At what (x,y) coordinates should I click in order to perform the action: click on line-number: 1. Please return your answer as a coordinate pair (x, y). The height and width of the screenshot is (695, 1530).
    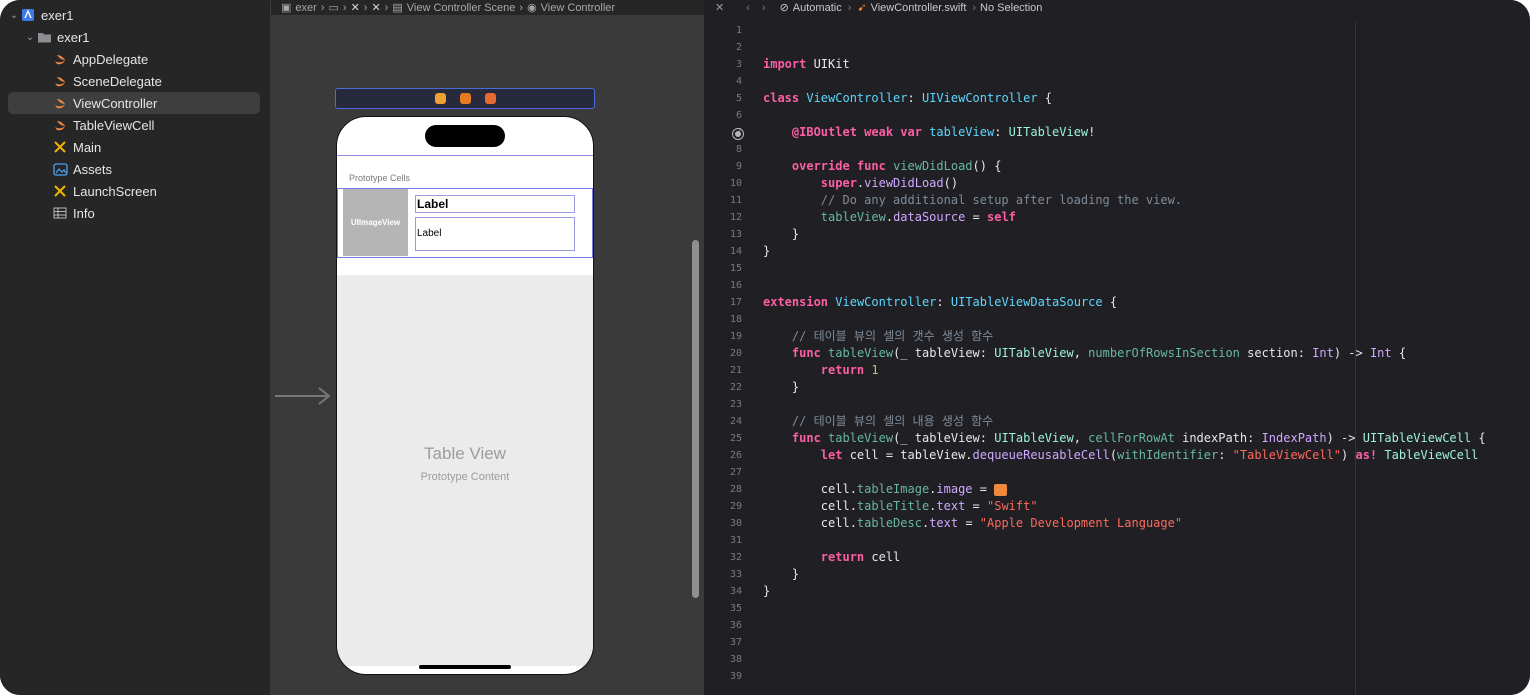
    Looking at the image, I should click on (738, 30).